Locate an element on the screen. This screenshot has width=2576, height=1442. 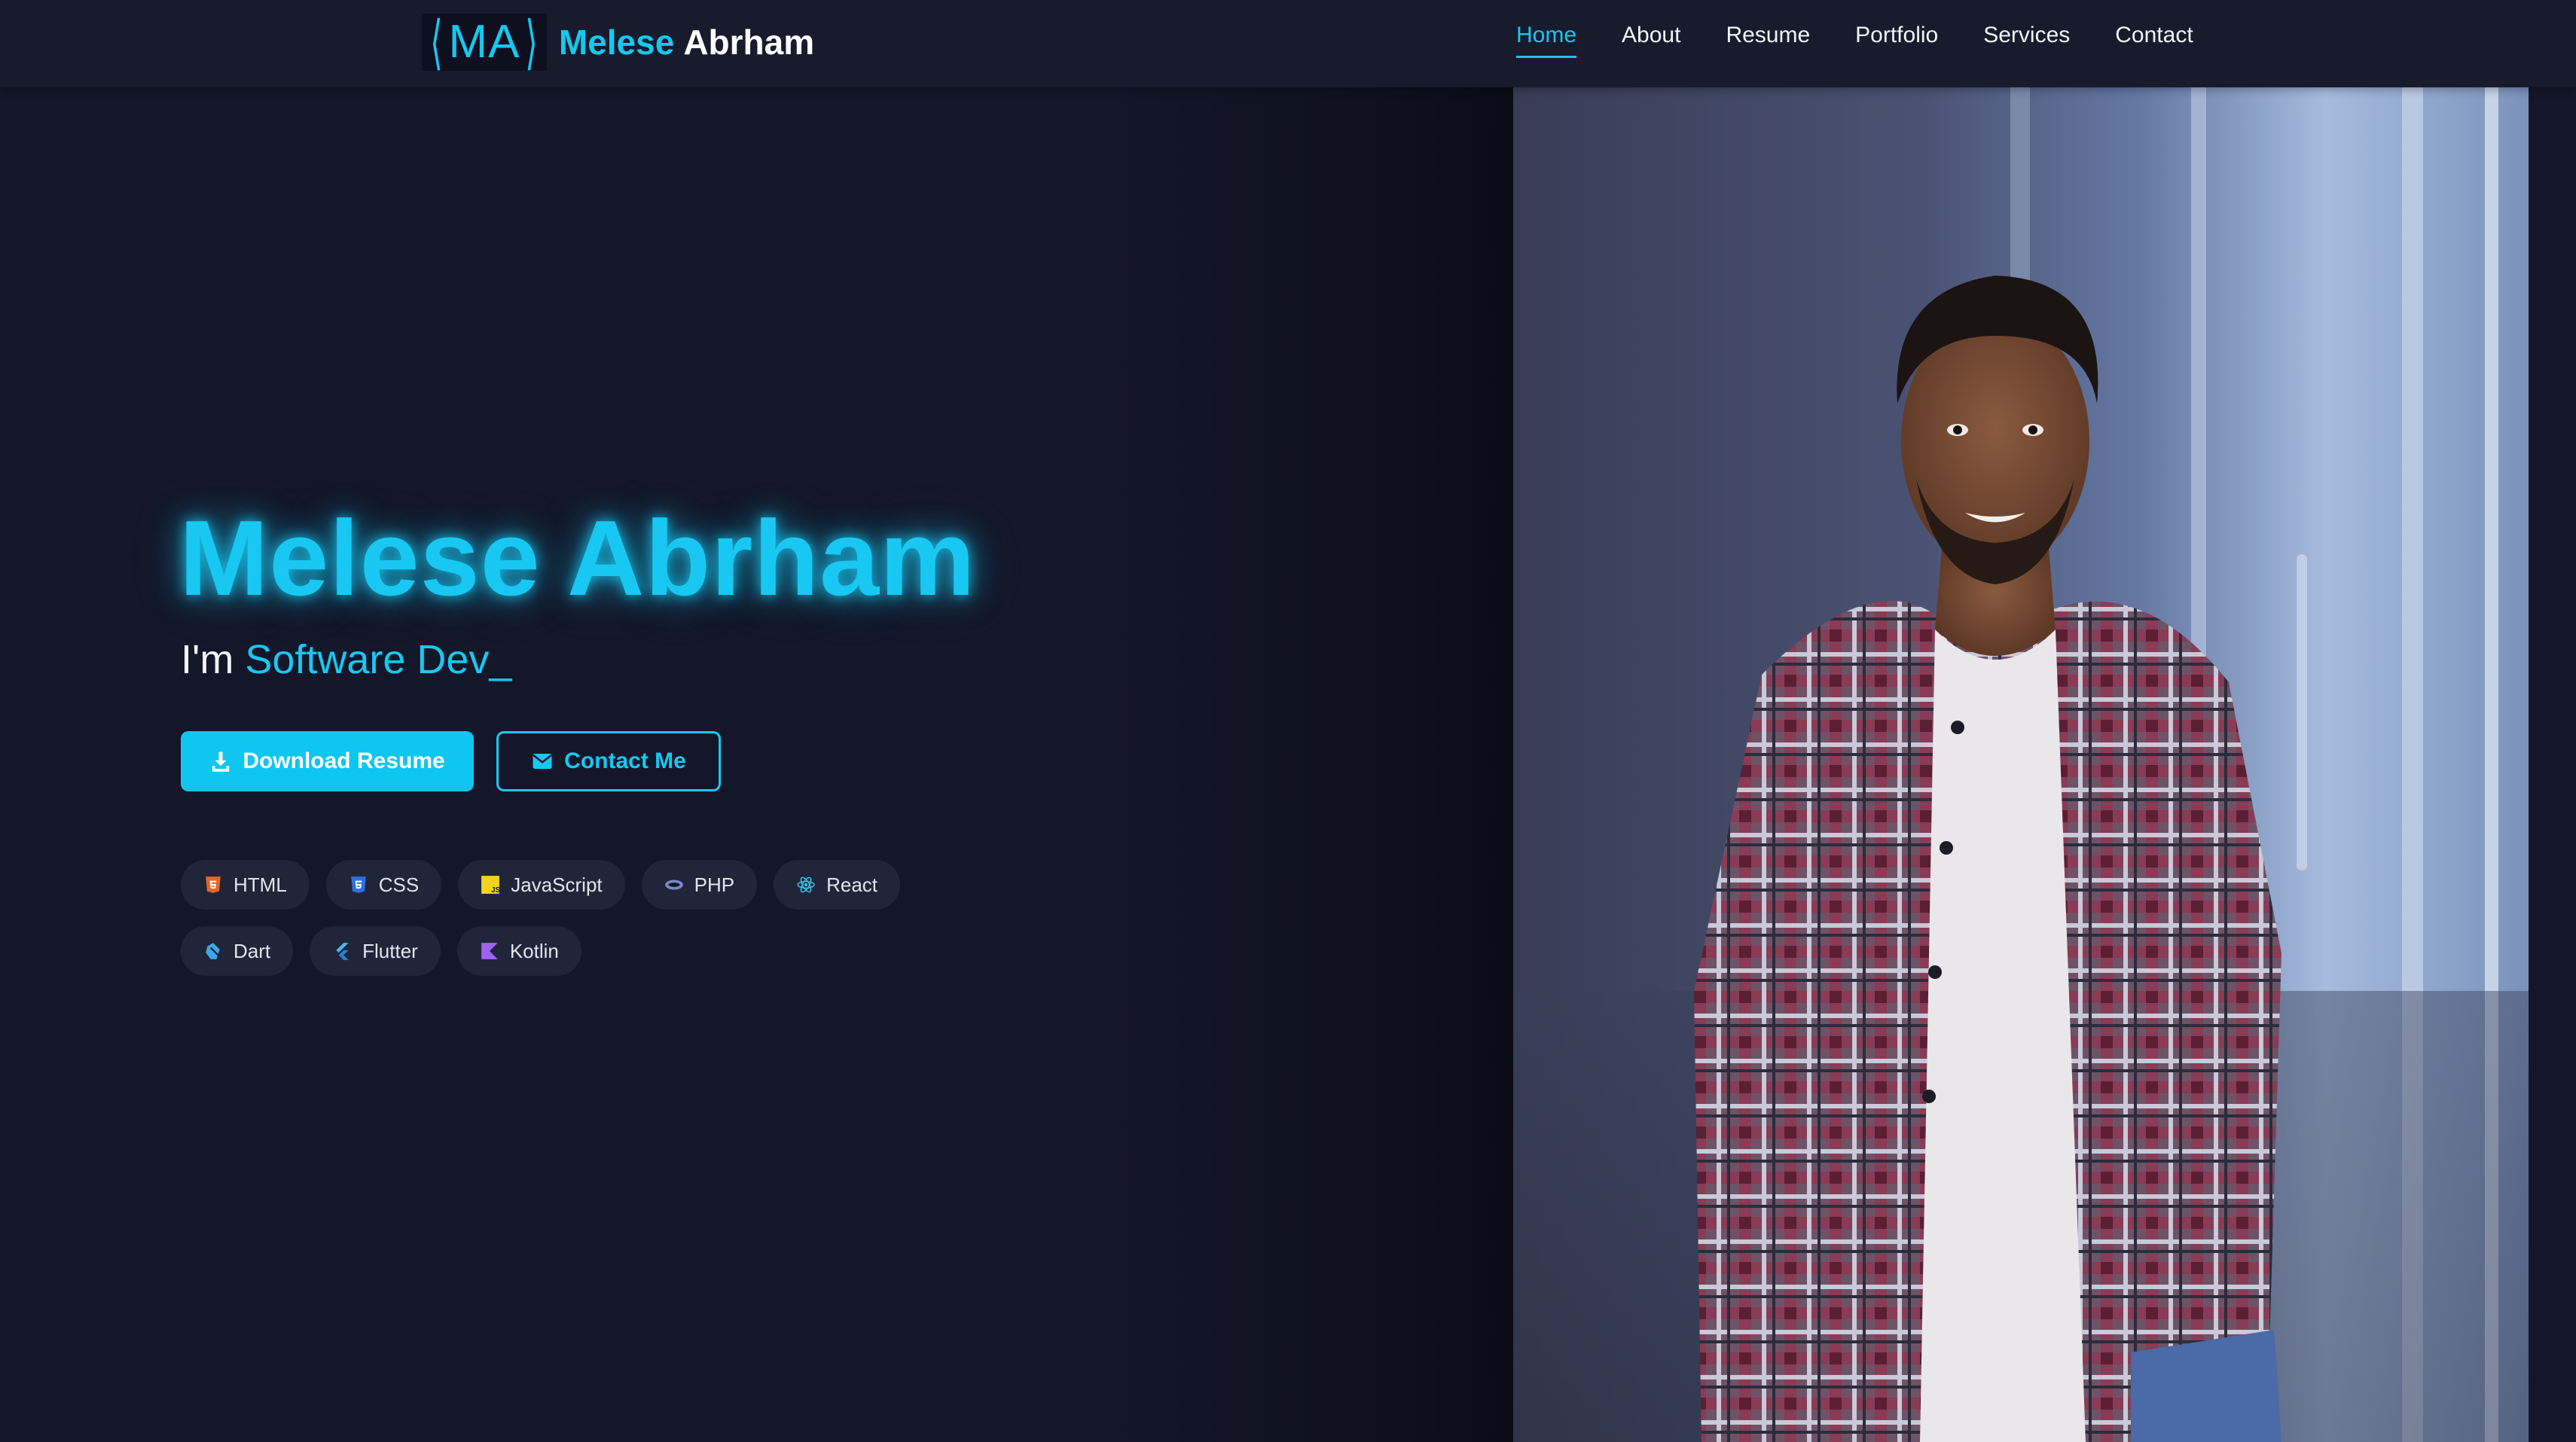
html5-icon is located at coordinates (214, 885).